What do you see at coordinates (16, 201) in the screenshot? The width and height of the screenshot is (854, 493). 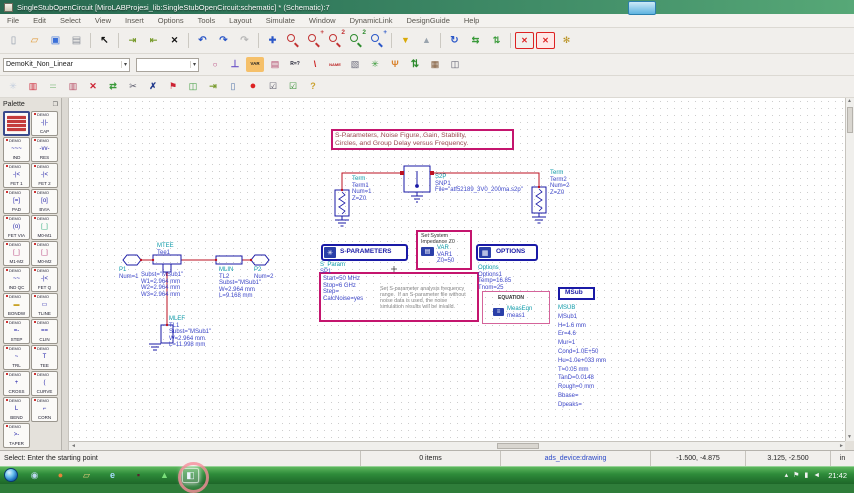 I see `palette-item-pad: DEMO [=] PAD` at bounding box center [16, 201].